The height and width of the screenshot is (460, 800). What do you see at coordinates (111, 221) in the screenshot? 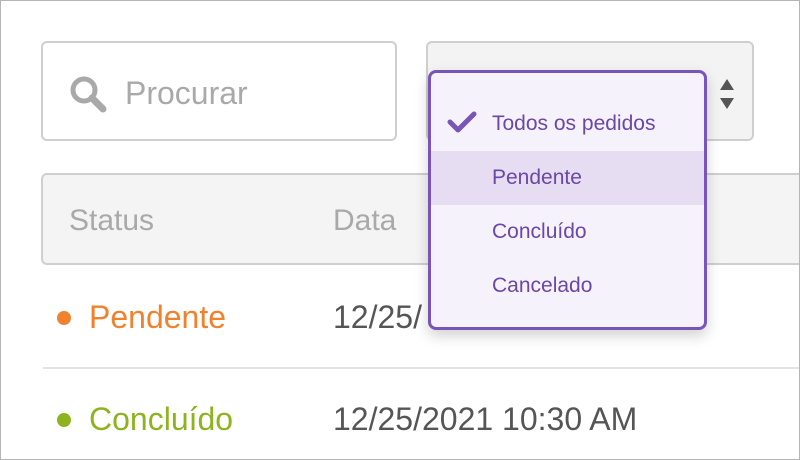
I see `column-header-status: Status` at bounding box center [111, 221].